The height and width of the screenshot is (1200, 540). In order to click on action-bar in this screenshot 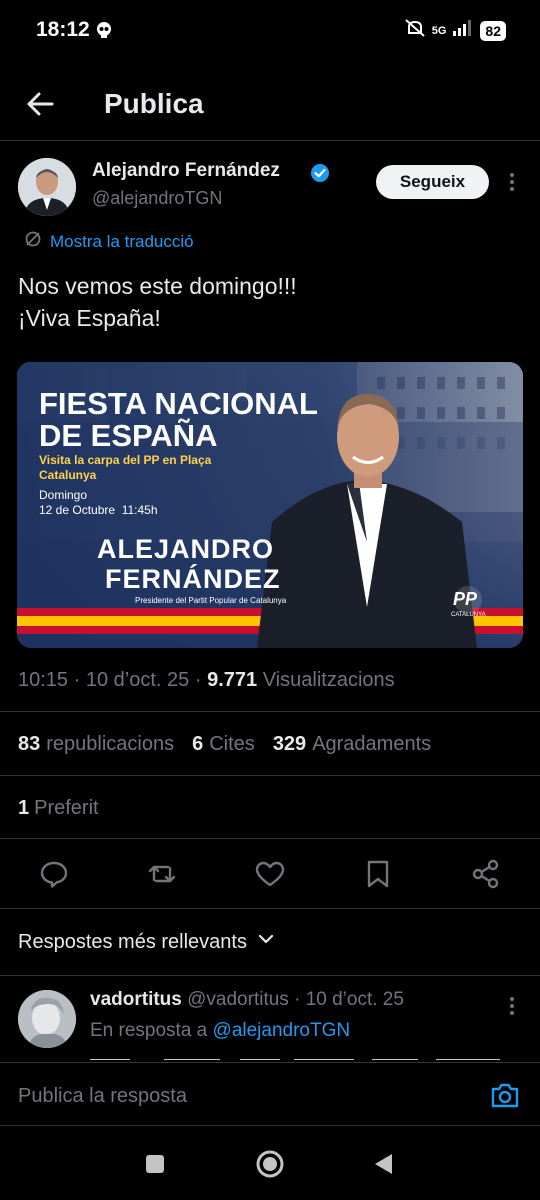, I will do `click(270, 874)`.